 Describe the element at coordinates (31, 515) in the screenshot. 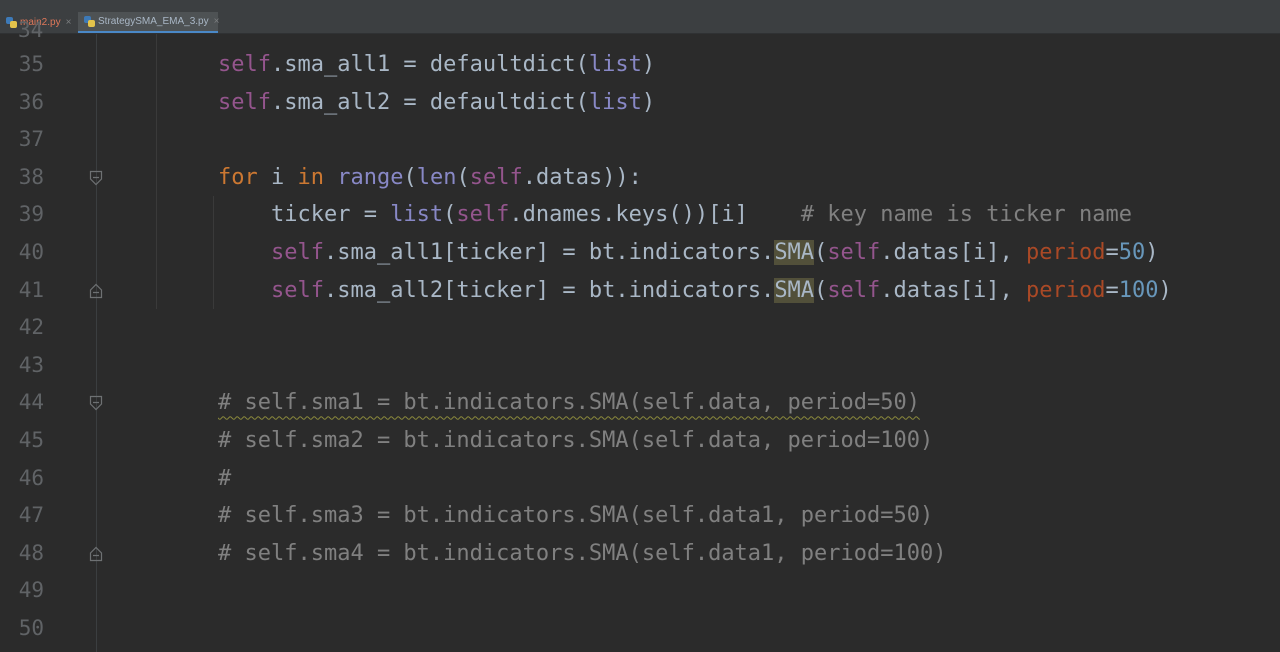

I see `line-number: 47` at that location.